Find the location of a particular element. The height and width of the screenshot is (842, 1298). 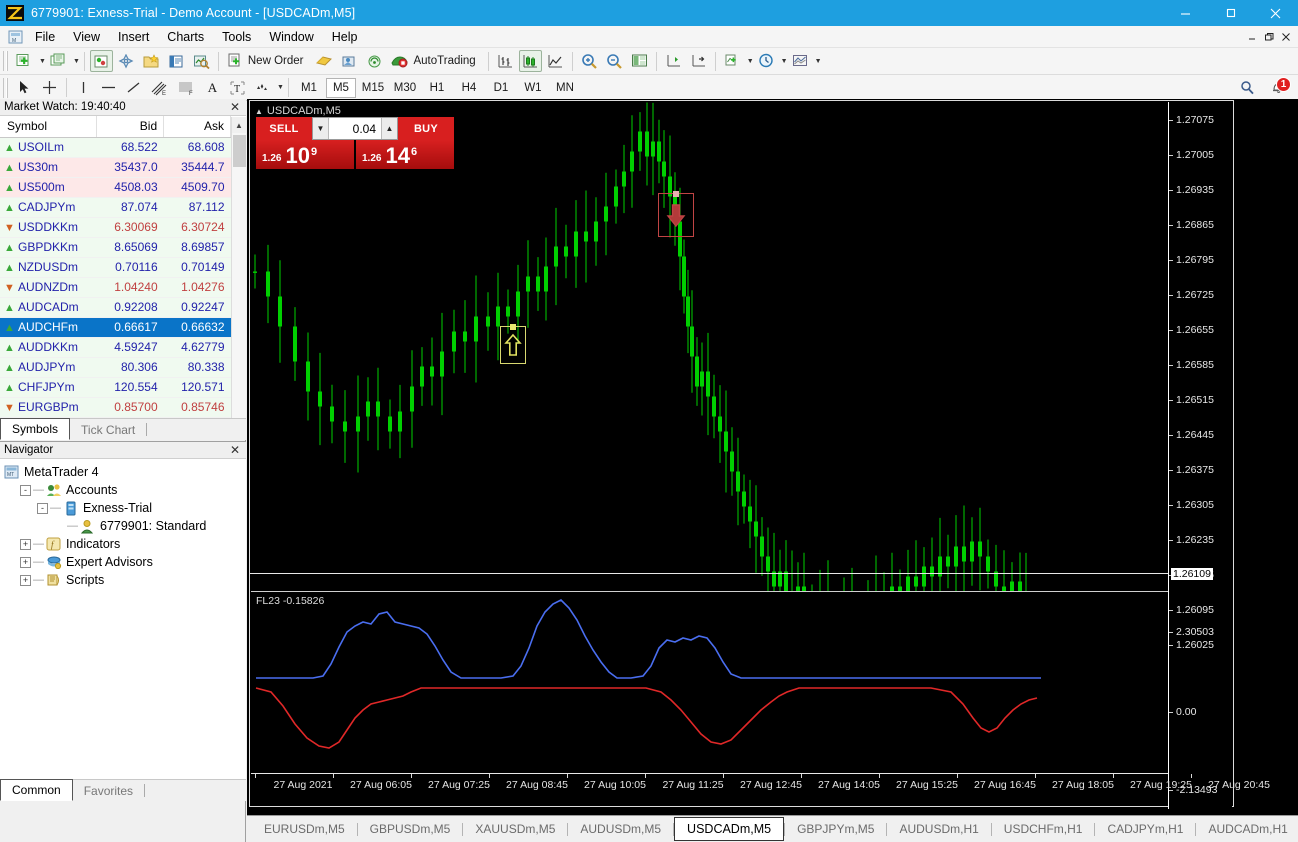

chart-tab-gbpjpym-m5: GBPJPYm,M5 is located at coordinates (835, 829).